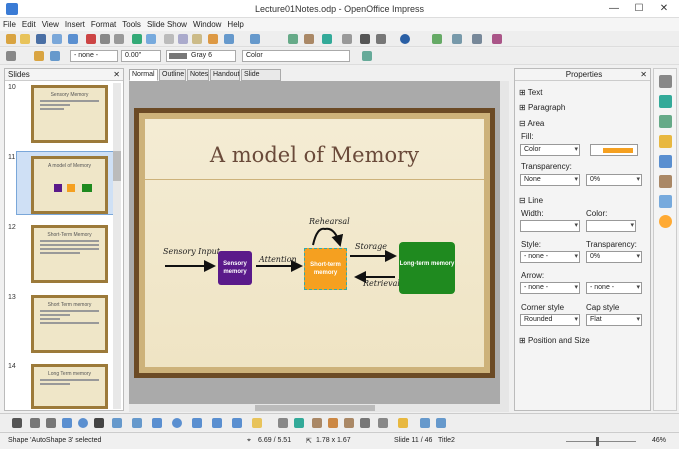  Describe the element at coordinates (614, 288) in the screenshot. I see `arrow-right-select: - none -` at that location.